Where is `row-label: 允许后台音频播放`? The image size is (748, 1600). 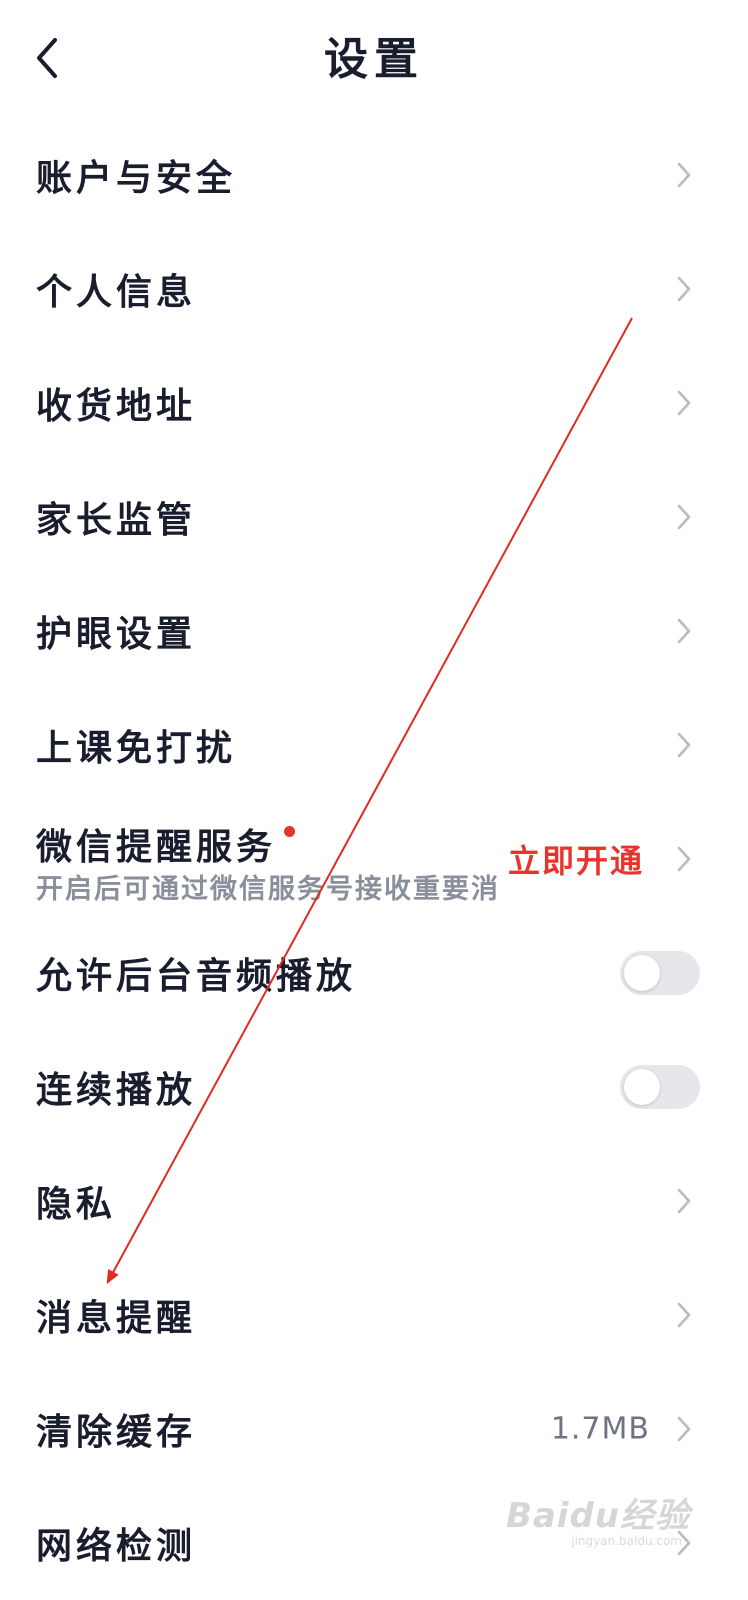
row-label: 允许后台音频播放 is located at coordinates (196, 976).